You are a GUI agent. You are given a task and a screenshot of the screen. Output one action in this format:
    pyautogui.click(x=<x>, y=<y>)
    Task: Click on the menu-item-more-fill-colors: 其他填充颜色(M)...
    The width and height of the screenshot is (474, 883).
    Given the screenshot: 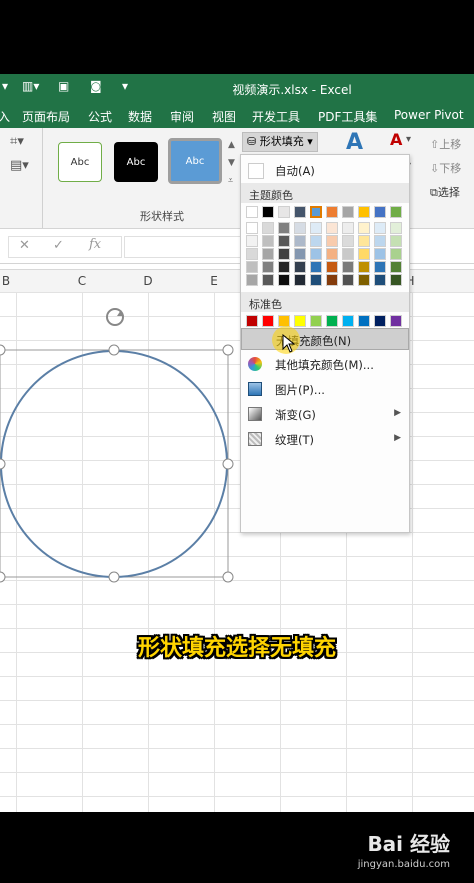 What is the action you would take?
    pyautogui.click(x=325, y=364)
    